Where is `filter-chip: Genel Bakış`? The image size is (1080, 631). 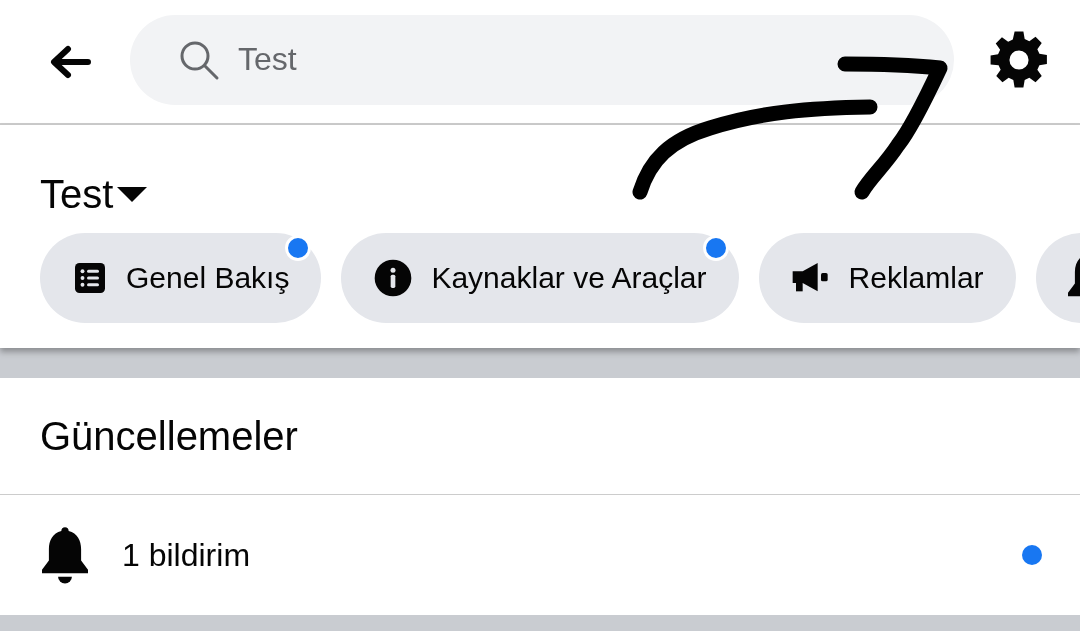
filter-chip: Genel Bakış is located at coordinates (181, 278).